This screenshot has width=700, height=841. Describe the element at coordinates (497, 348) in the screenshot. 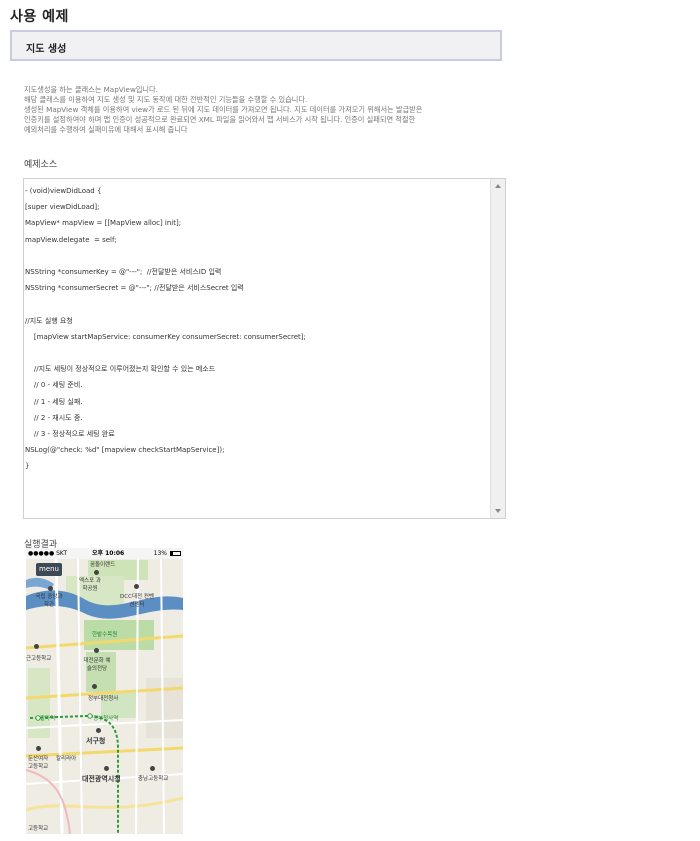

I see `scrollbar` at that location.